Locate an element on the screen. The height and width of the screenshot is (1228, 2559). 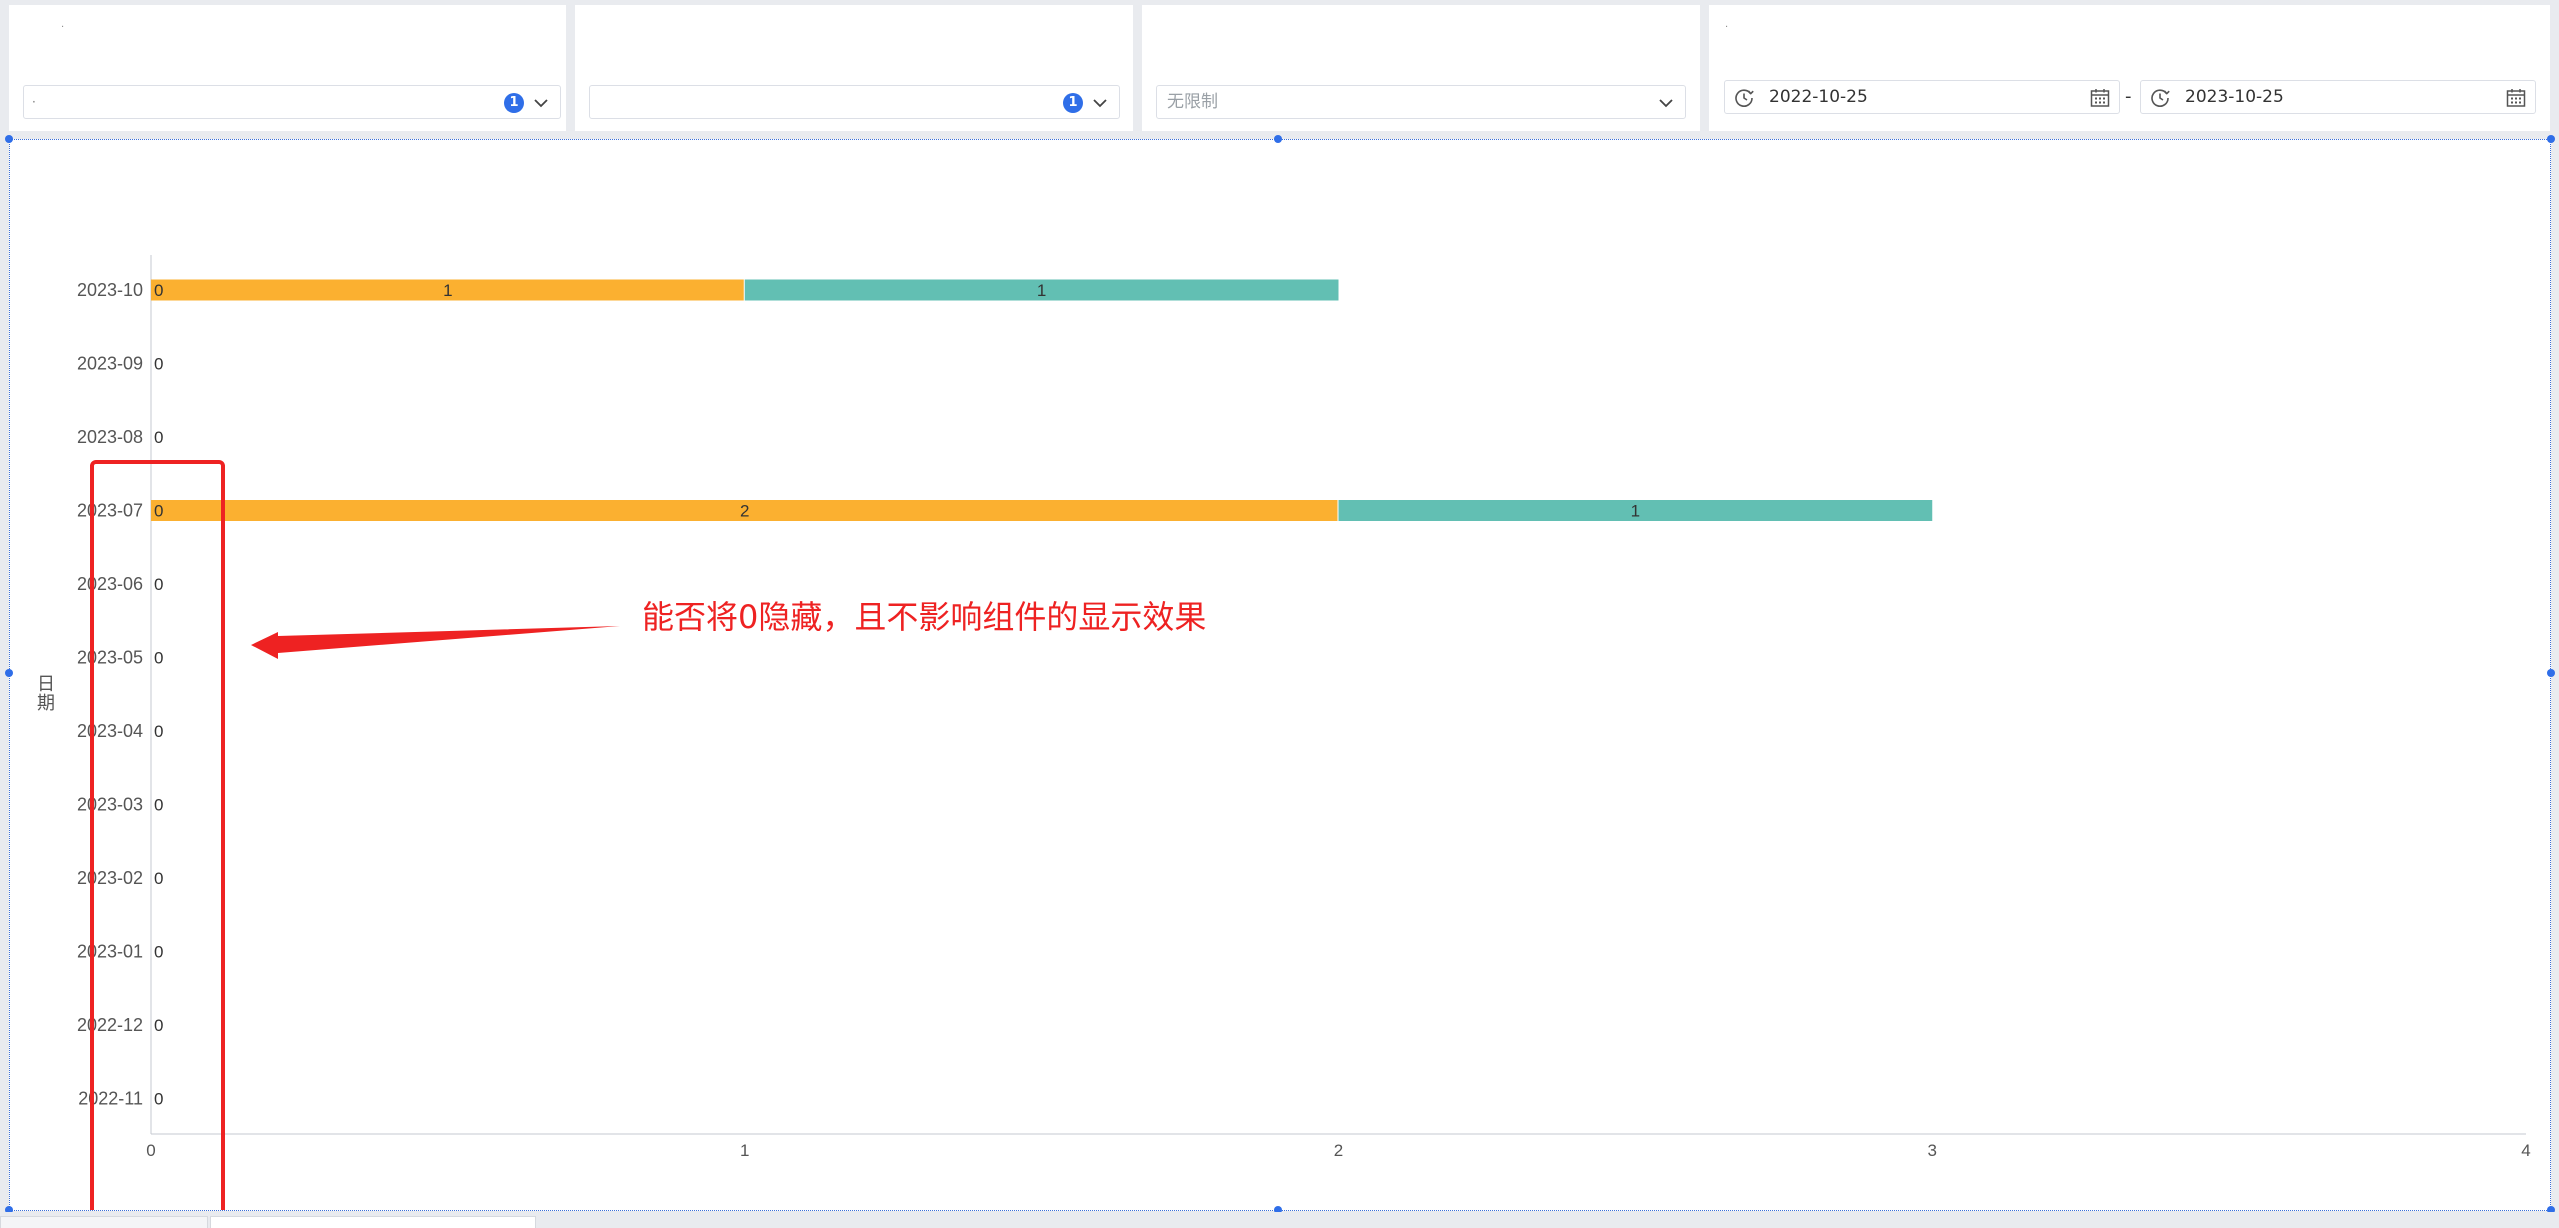
x-tick-label: 1 is located at coordinates (744, 1150).